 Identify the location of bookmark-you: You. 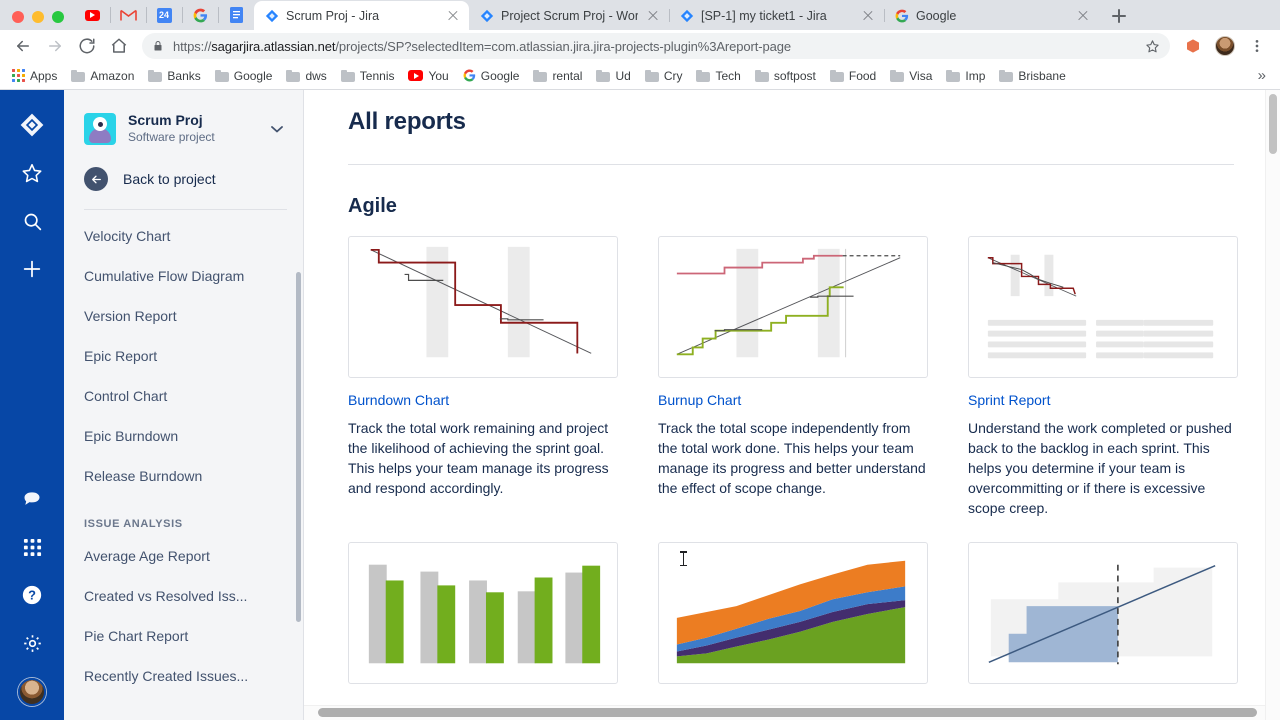
(428, 76).